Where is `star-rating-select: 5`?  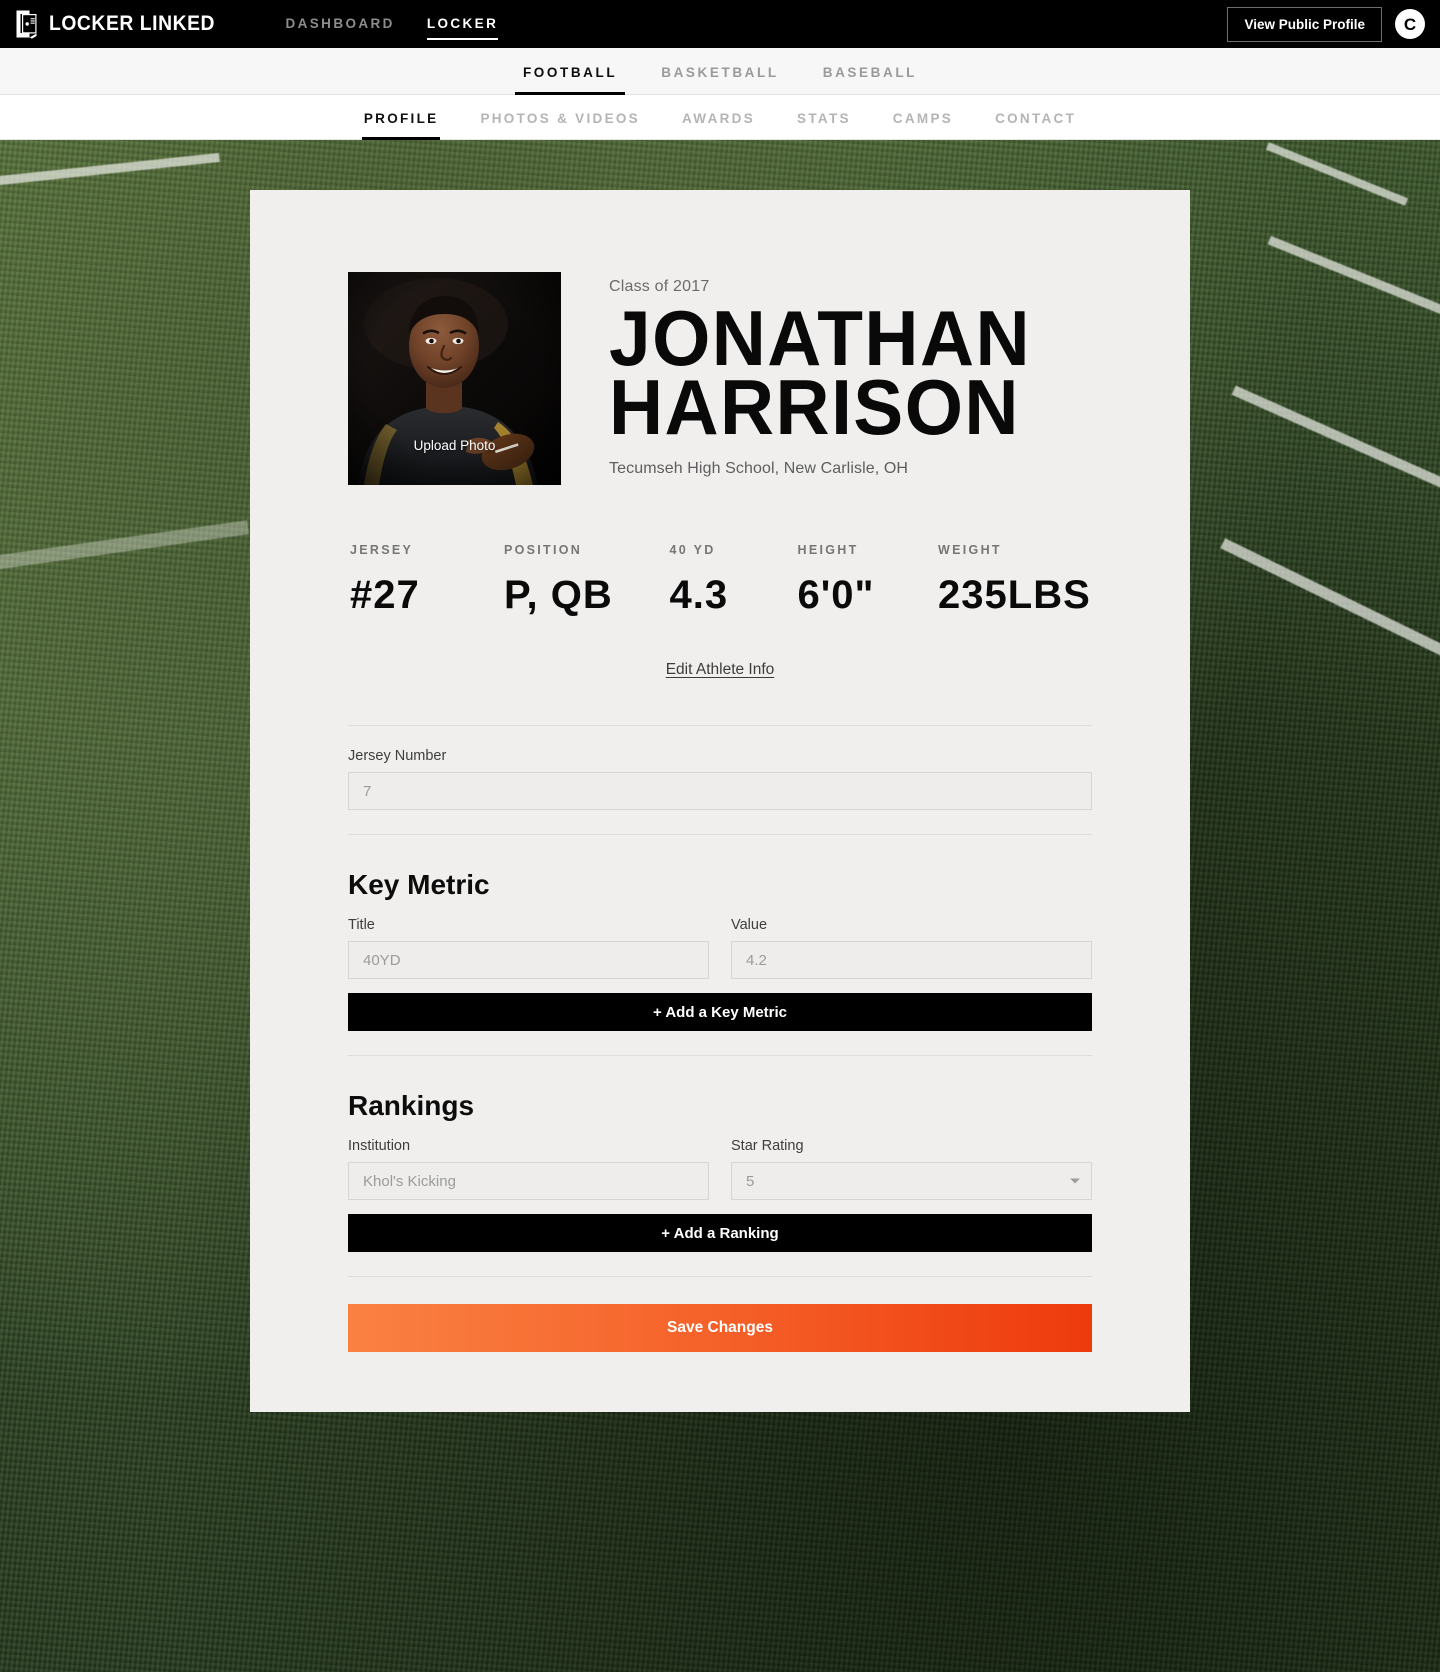 star-rating-select: 5 is located at coordinates (911, 1181).